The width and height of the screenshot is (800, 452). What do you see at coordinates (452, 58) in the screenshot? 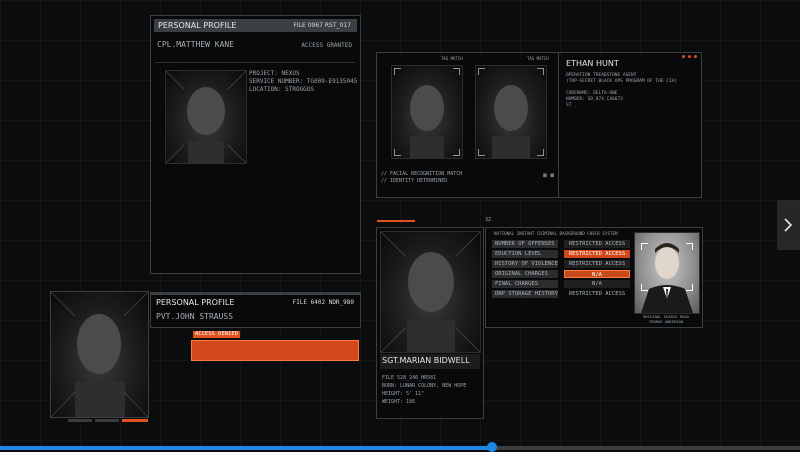
I see `tag-match-left: TAG MATCH` at bounding box center [452, 58].